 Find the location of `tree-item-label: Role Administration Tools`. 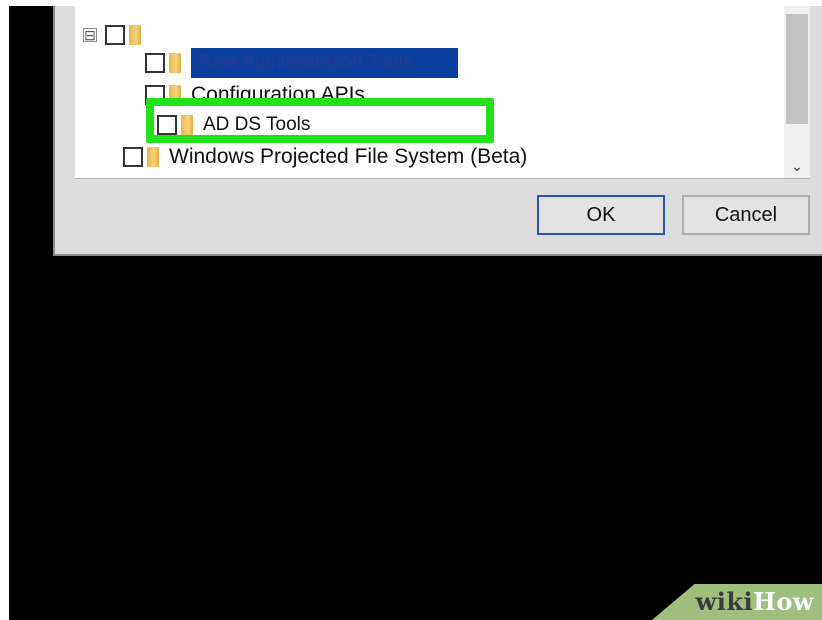

tree-item-label: Role Administration Tools is located at coordinates (324, 63).